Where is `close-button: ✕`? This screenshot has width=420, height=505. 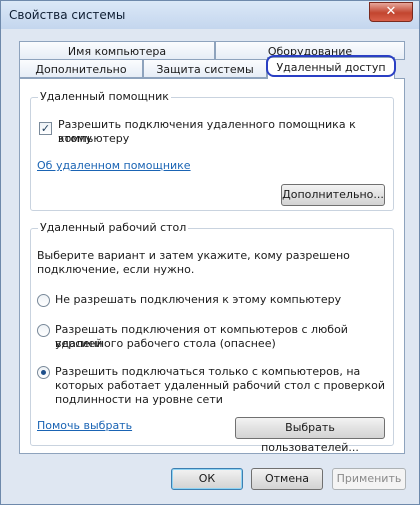
close-button: ✕ is located at coordinates (391, 12).